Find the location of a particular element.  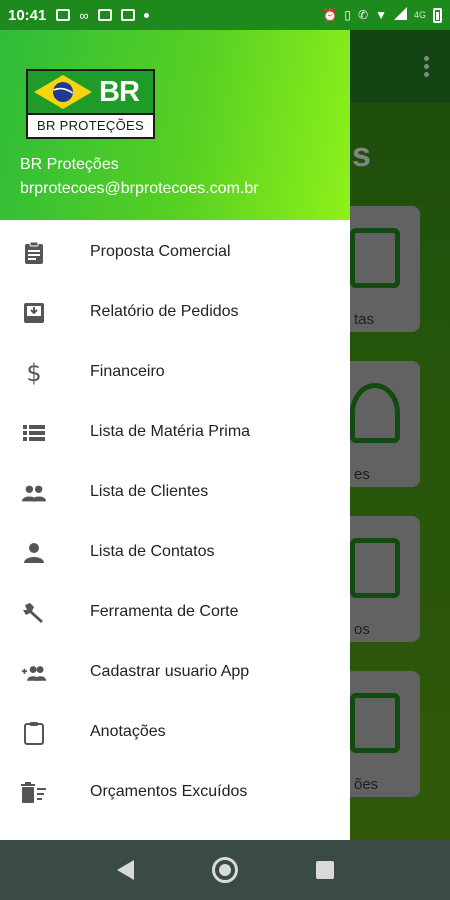

message-icon is located at coordinates (63, 15).